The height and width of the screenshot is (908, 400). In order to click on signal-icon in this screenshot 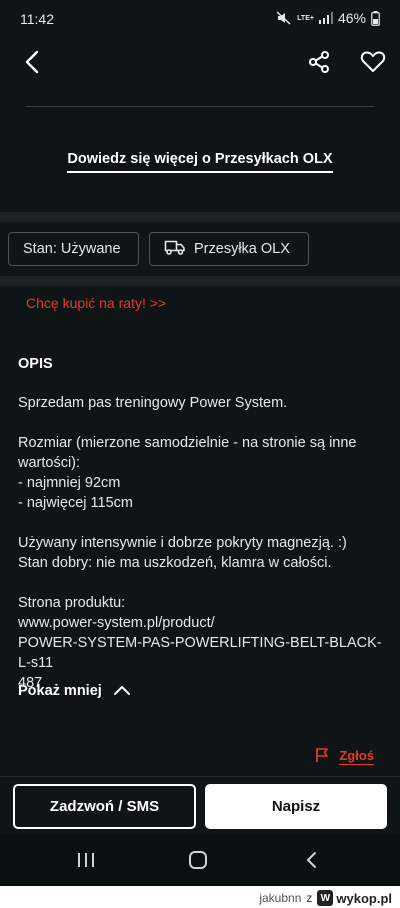, I will do `click(325, 18)`.